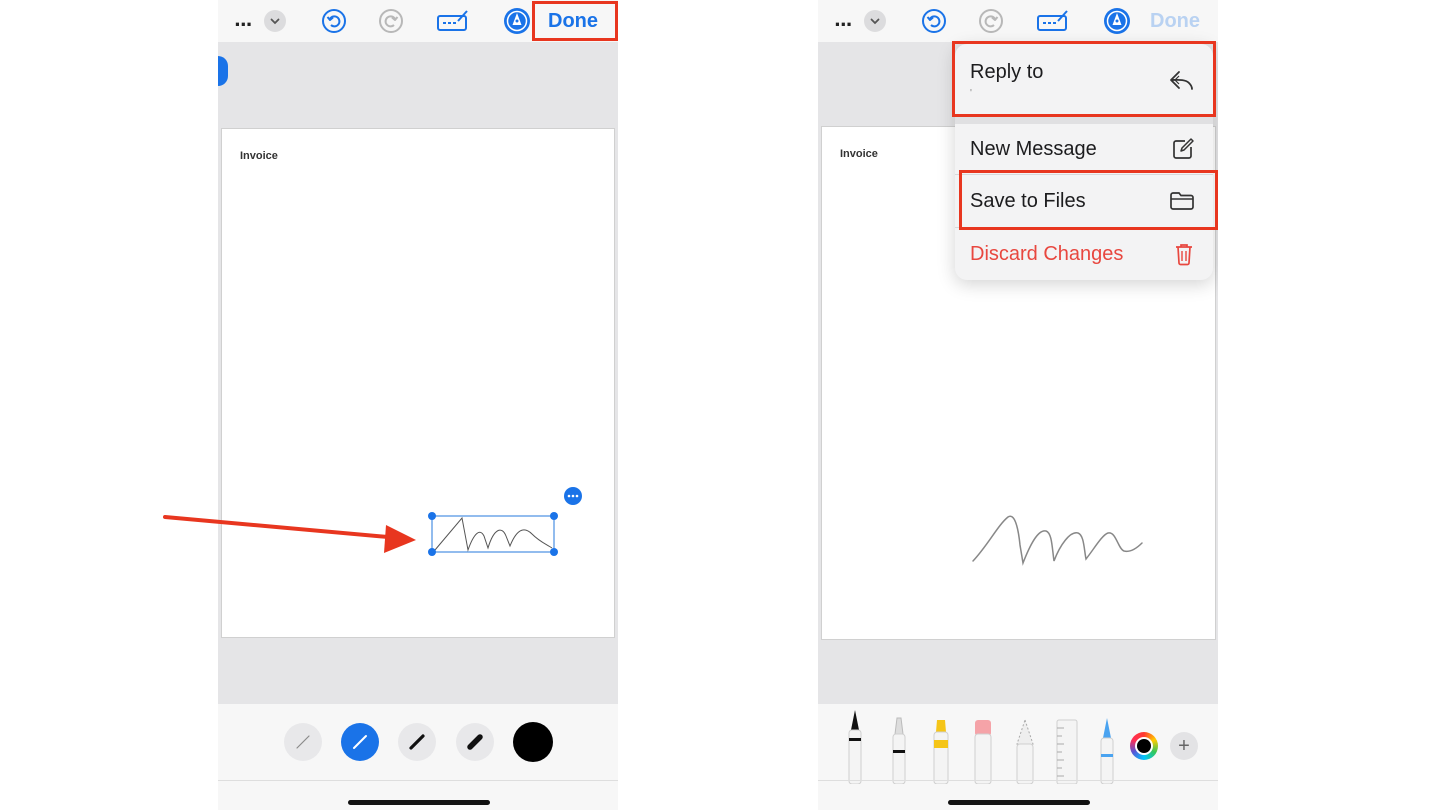 The image size is (1440, 810). Describe the element at coordinates (1107, 750) in the screenshot. I see `fountain-pen-tool-icon` at that location.